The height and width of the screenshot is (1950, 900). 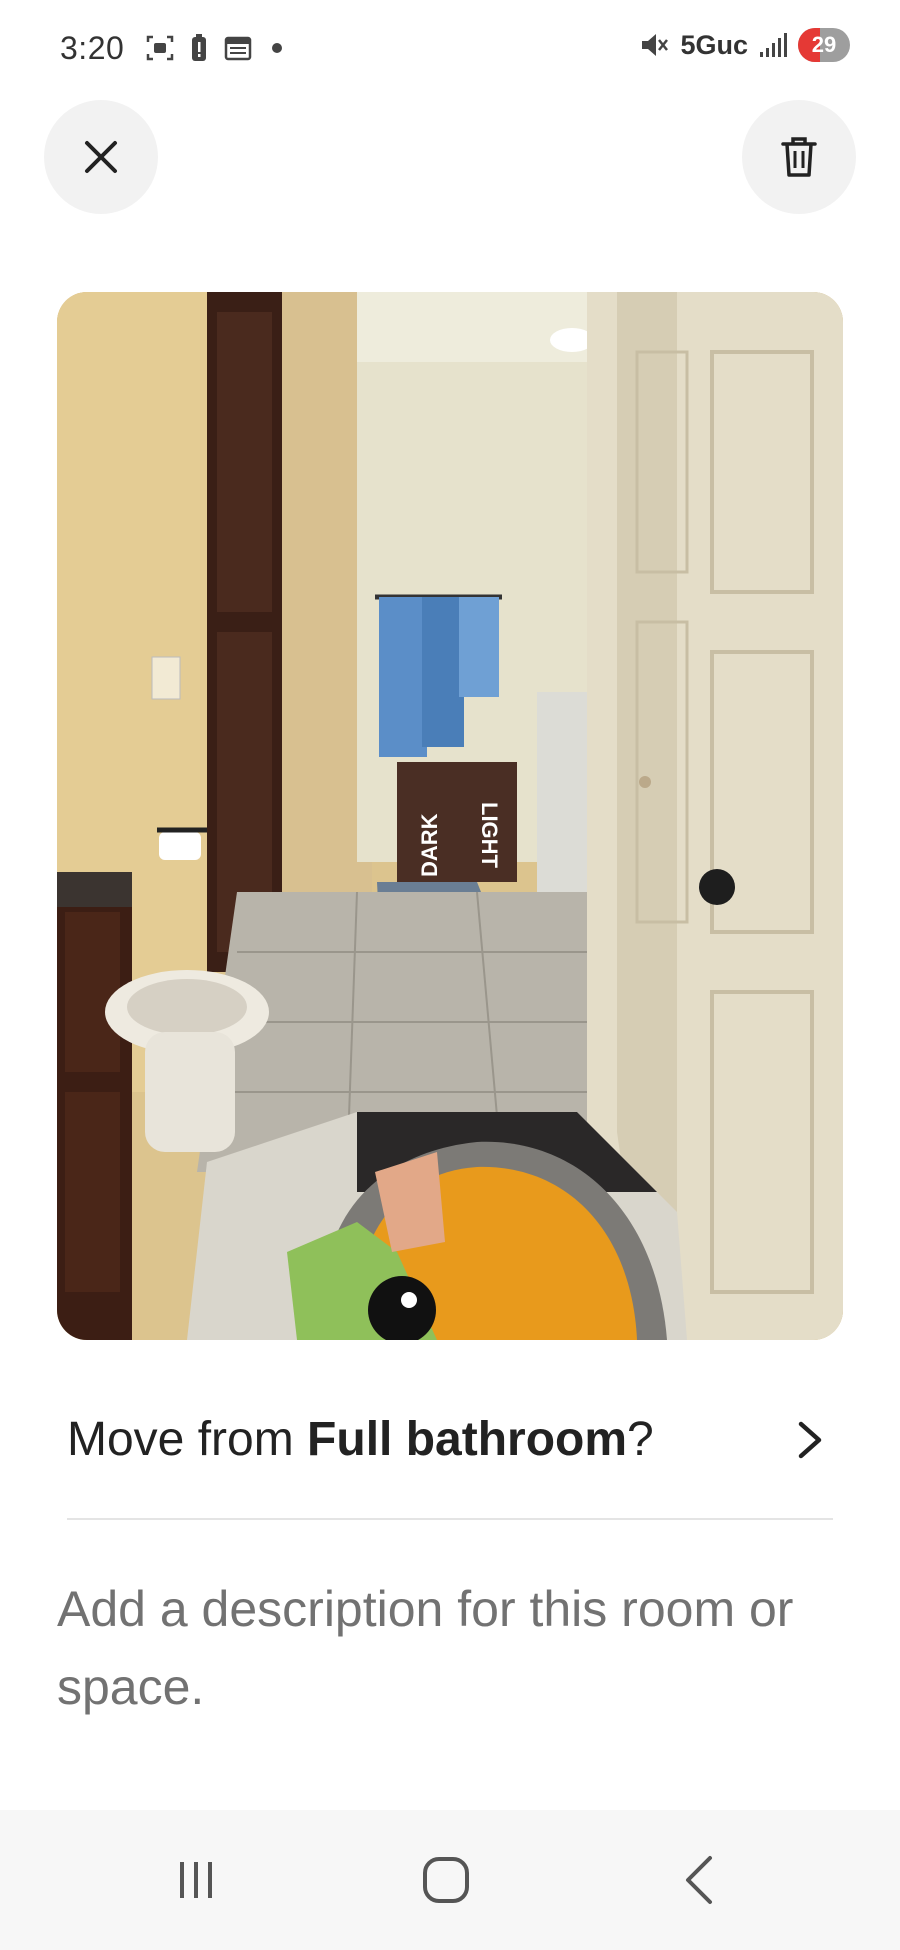 I want to click on close-icon, so click(x=101, y=157).